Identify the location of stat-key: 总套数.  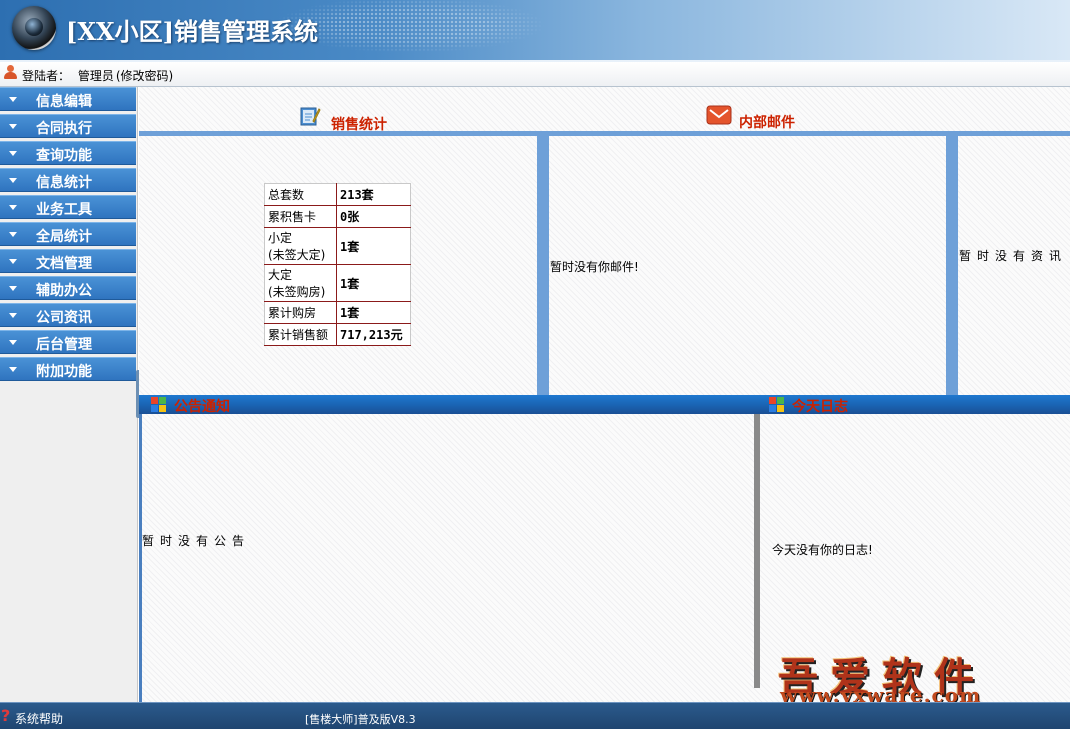
(300, 194).